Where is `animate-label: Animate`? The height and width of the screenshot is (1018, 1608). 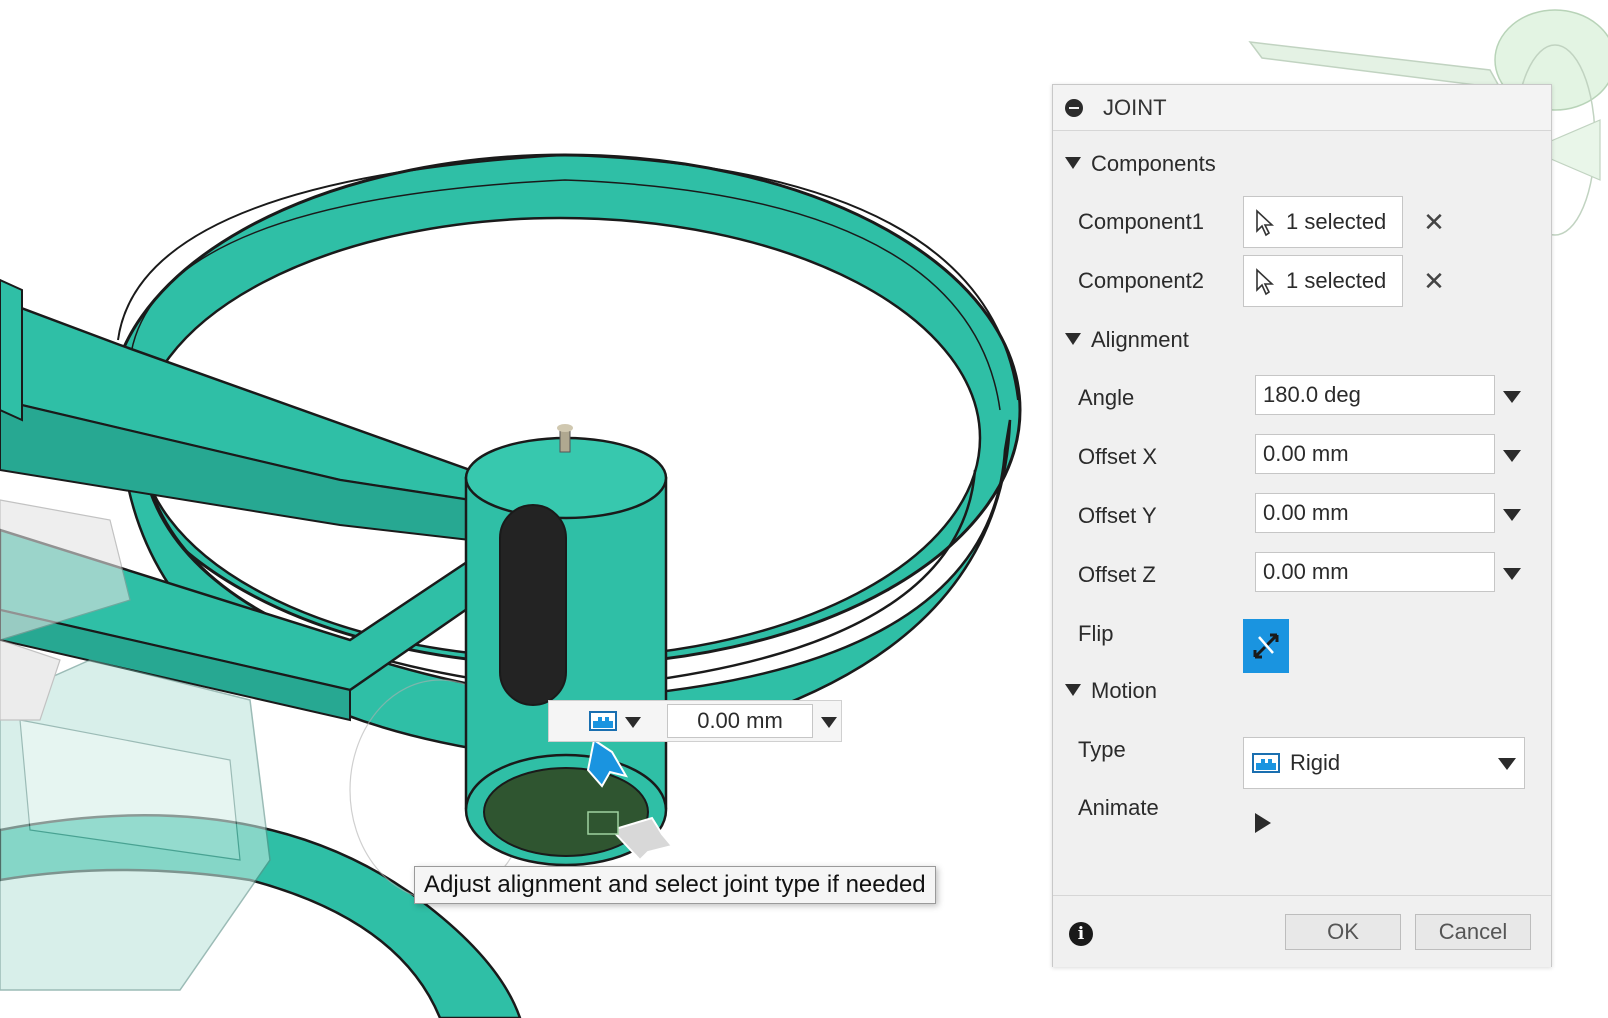 animate-label: Animate is located at coordinates (1118, 807).